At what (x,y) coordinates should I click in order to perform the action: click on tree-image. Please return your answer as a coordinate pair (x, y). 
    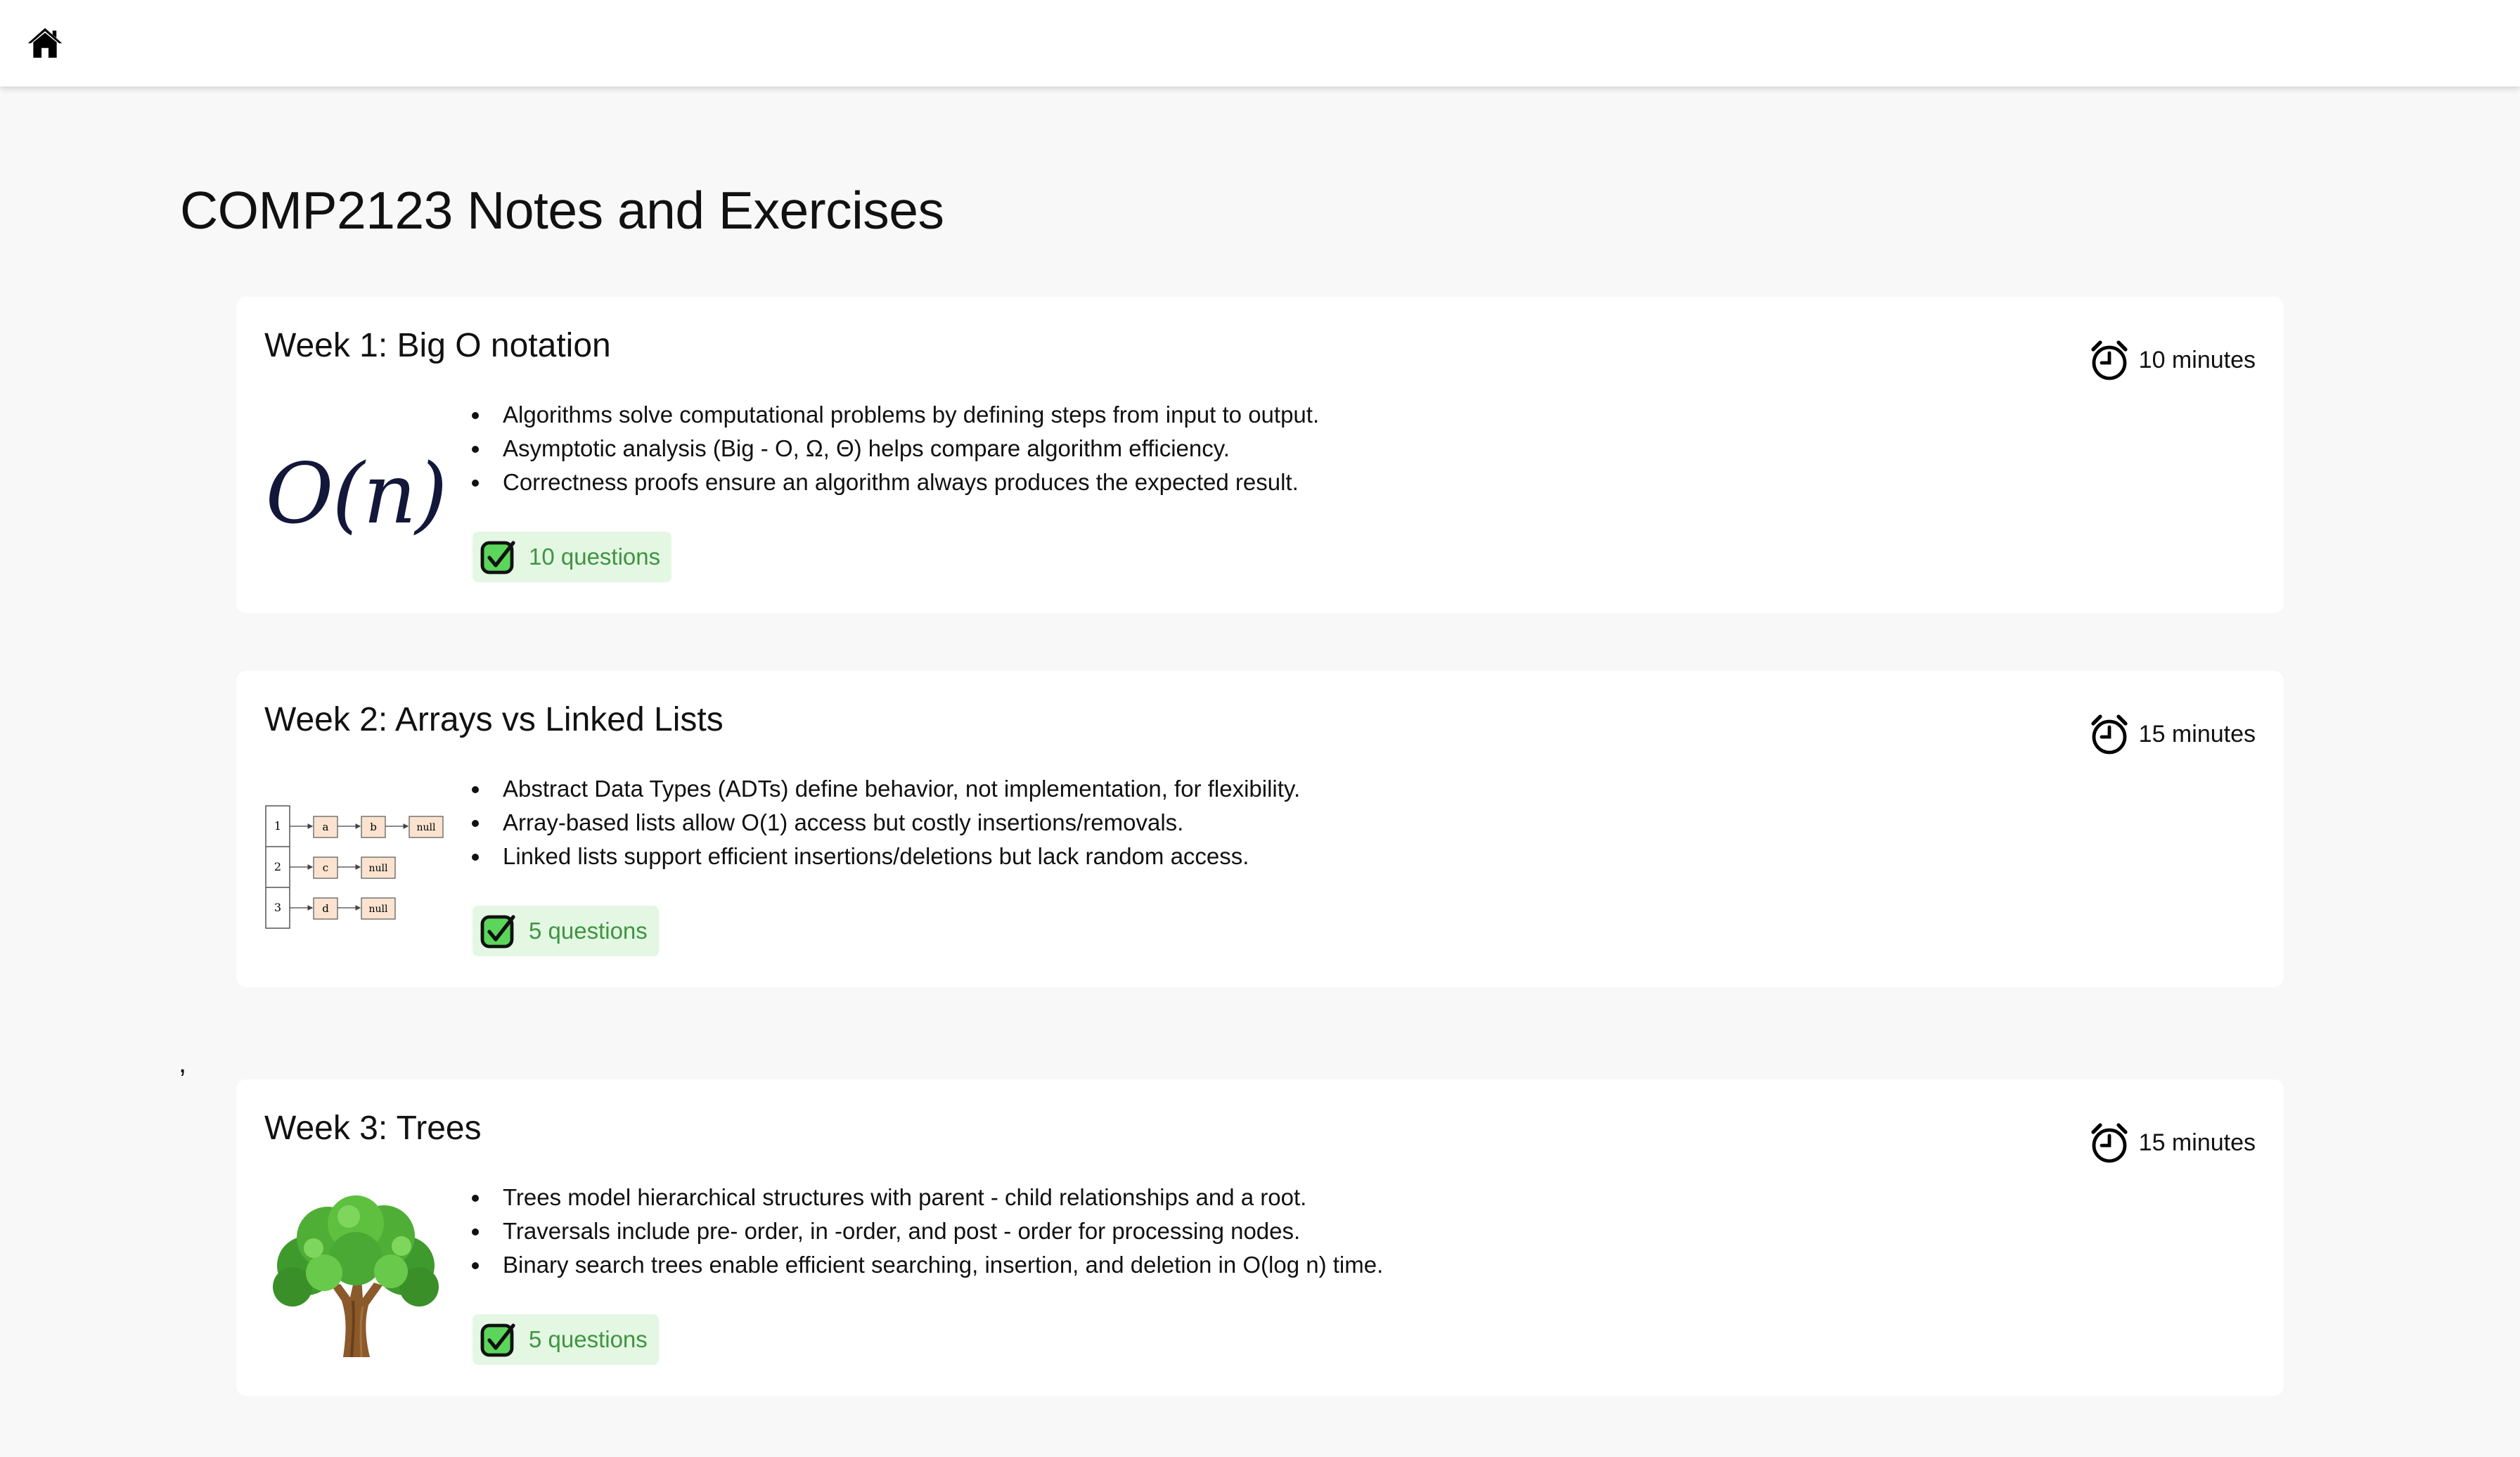
    Looking at the image, I should click on (355, 1276).